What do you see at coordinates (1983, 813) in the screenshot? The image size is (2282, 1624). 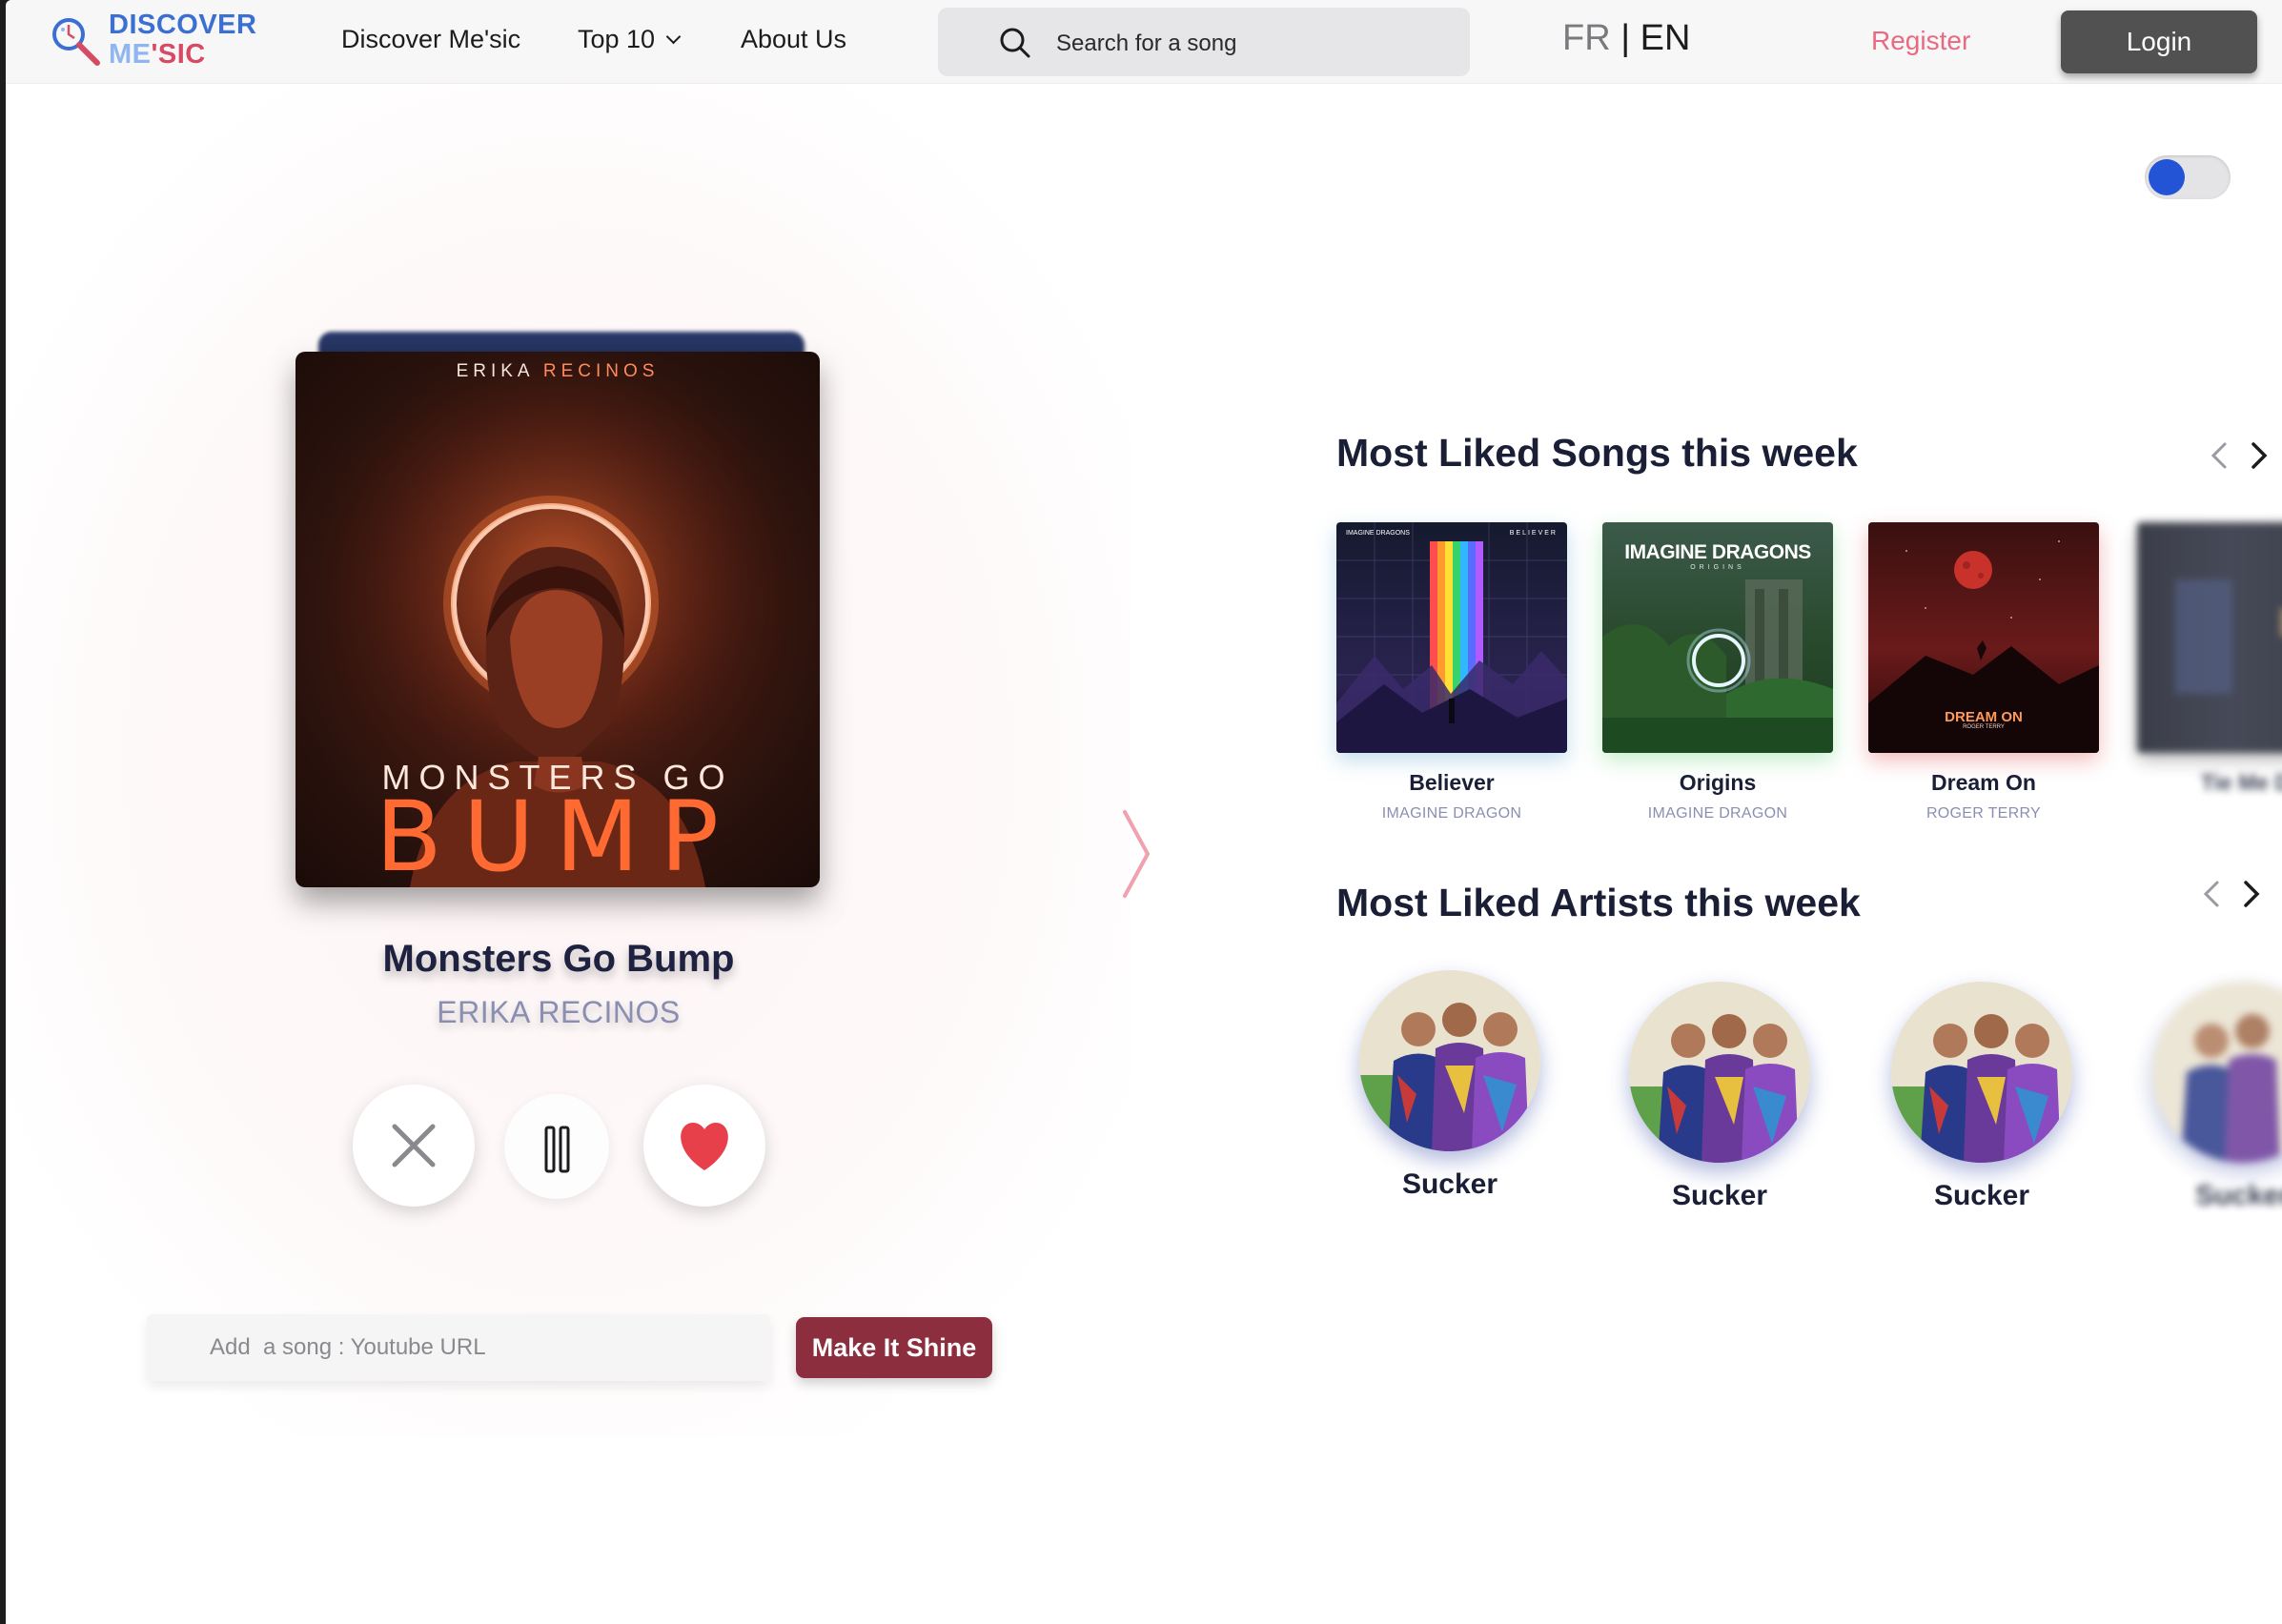 I see `song-artist: ROGER TERRY` at bounding box center [1983, 813].